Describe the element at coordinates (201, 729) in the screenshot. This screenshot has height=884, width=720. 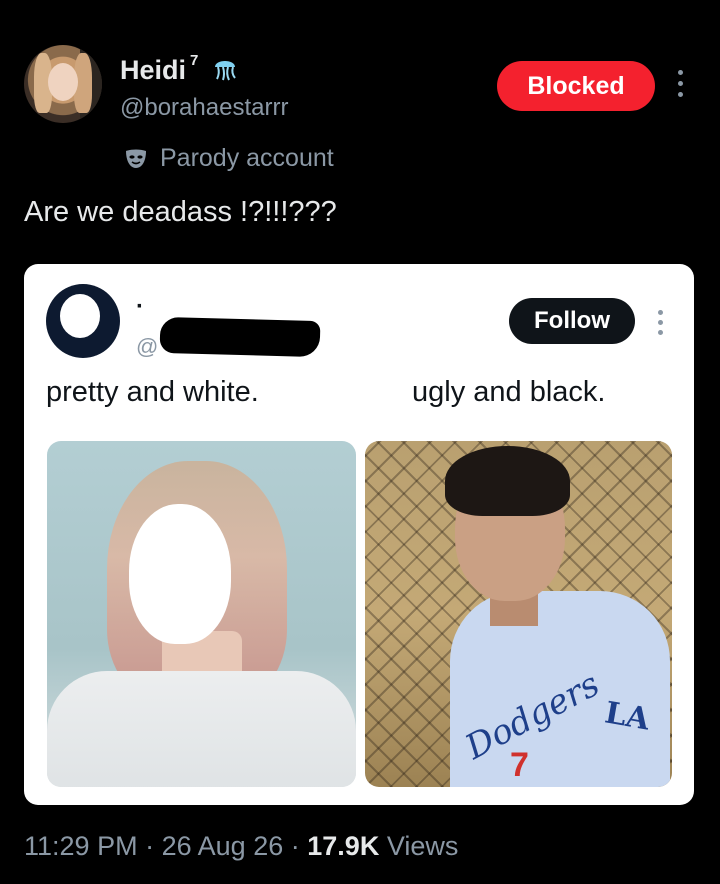
I see `photo-left-shirt` at that location.